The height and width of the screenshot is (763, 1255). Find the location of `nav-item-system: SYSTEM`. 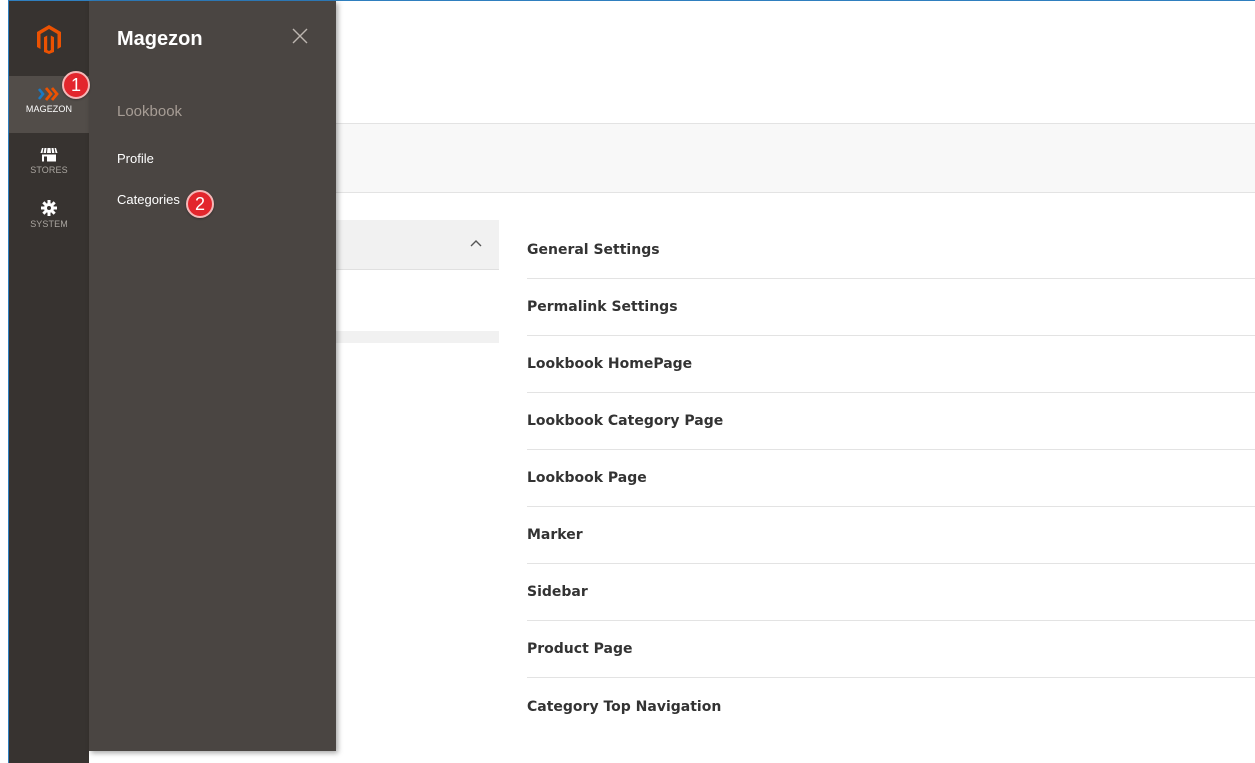

nav-item-system: SYSTEM is located at coordinates (49, 220).